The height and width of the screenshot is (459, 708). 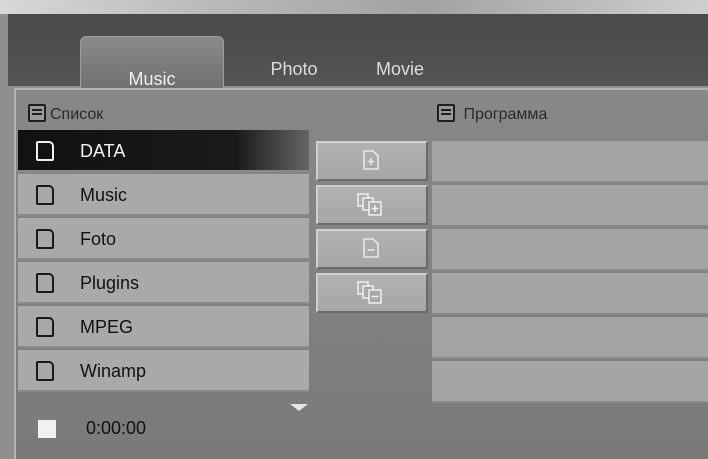 I want to click on list-item-mpeg: MPEG, so click(x=163, y=327).